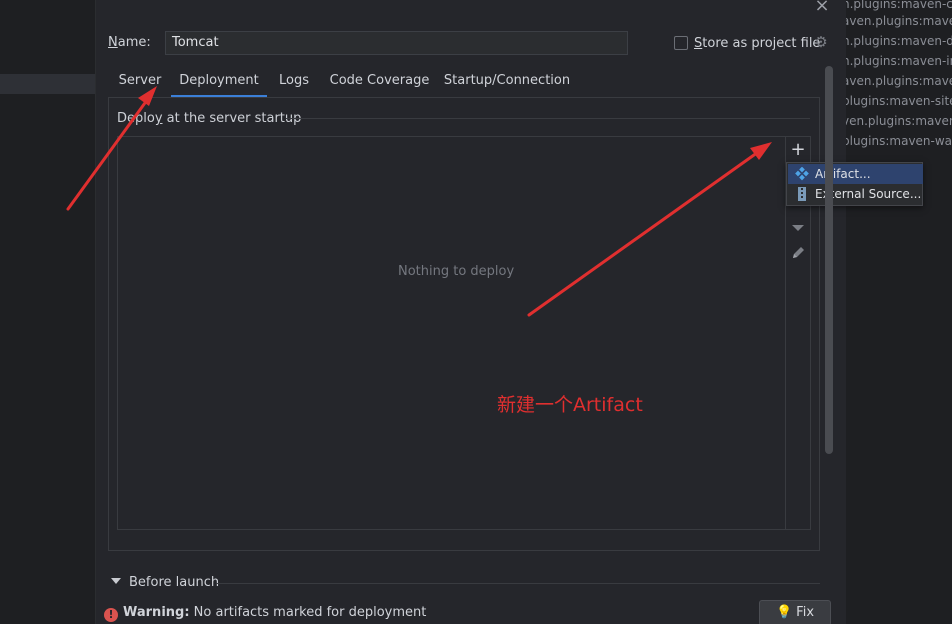  What do you see at coordinates (897, 21) in the screenshot?
I see `log-line: aven.plugins:maven-d` at bounding box center [897, 21].